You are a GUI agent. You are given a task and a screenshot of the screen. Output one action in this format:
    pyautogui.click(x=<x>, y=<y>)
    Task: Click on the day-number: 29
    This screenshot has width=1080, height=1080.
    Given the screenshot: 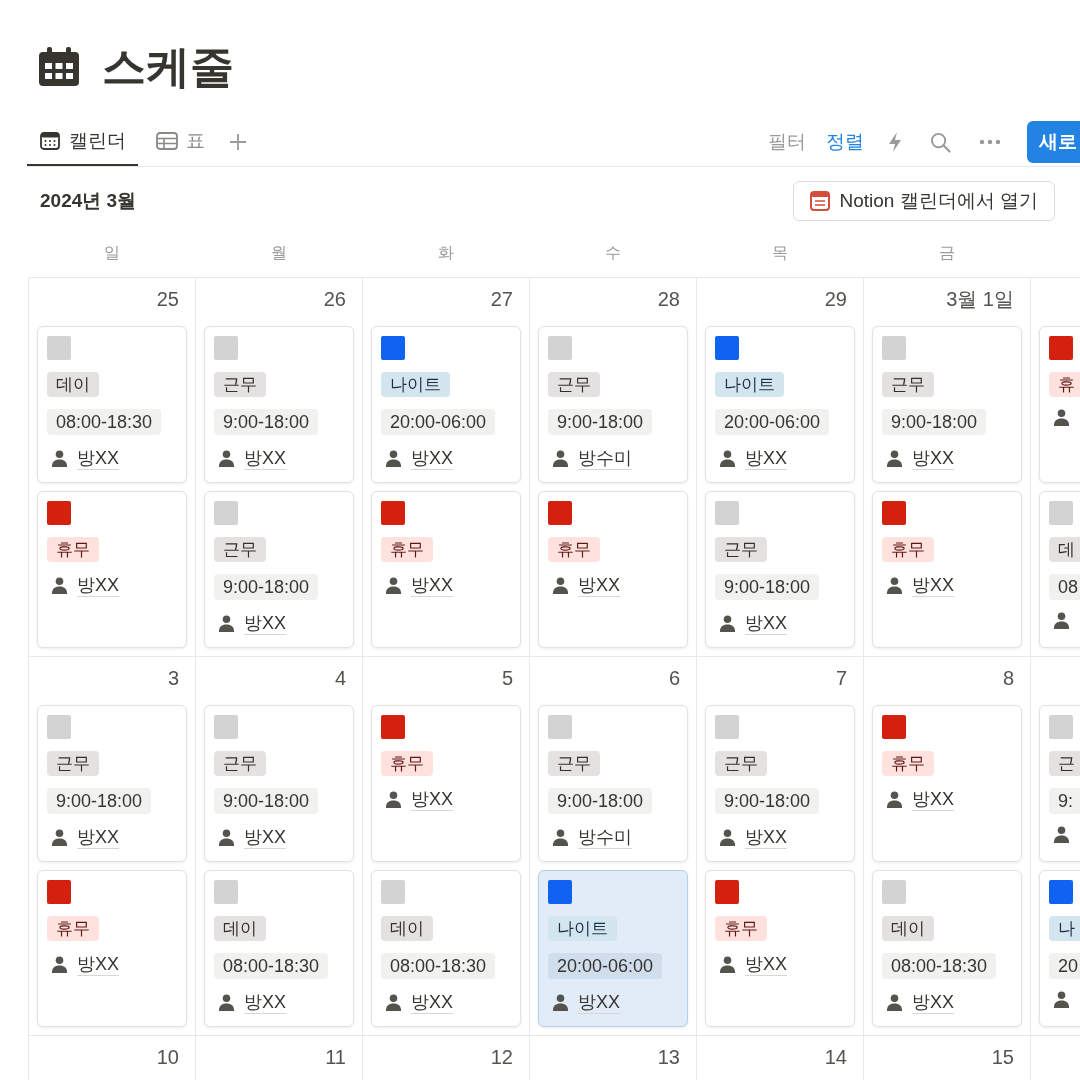 What is the action you would take?
    pyautogui.click(x=835, y=299)
    